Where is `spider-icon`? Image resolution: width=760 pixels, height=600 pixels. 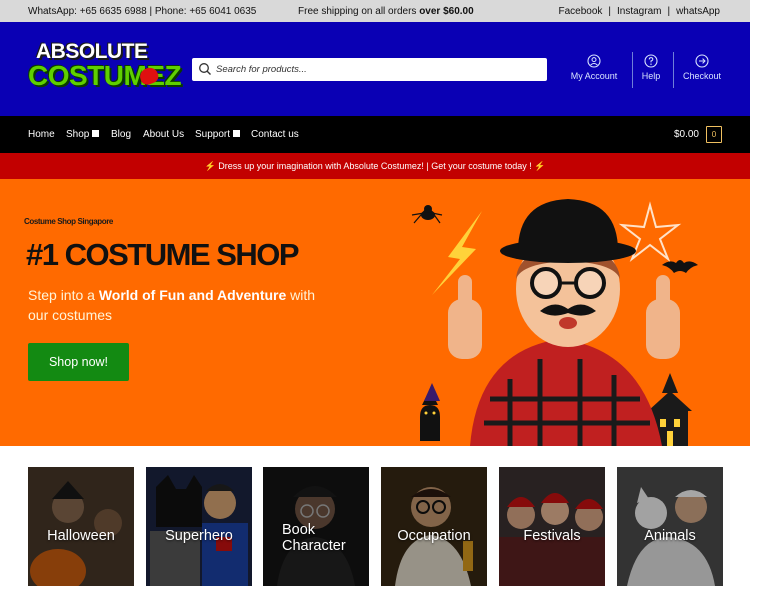
spider-icon is located at coordinates (427, 214).